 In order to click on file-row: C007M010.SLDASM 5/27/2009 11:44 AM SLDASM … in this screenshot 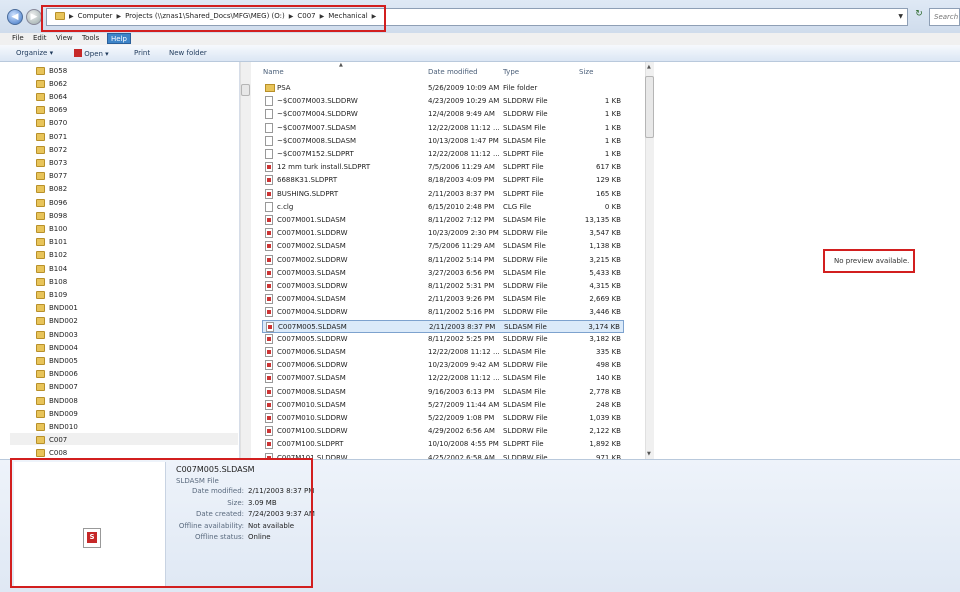, I will do `click(443, 405)`.